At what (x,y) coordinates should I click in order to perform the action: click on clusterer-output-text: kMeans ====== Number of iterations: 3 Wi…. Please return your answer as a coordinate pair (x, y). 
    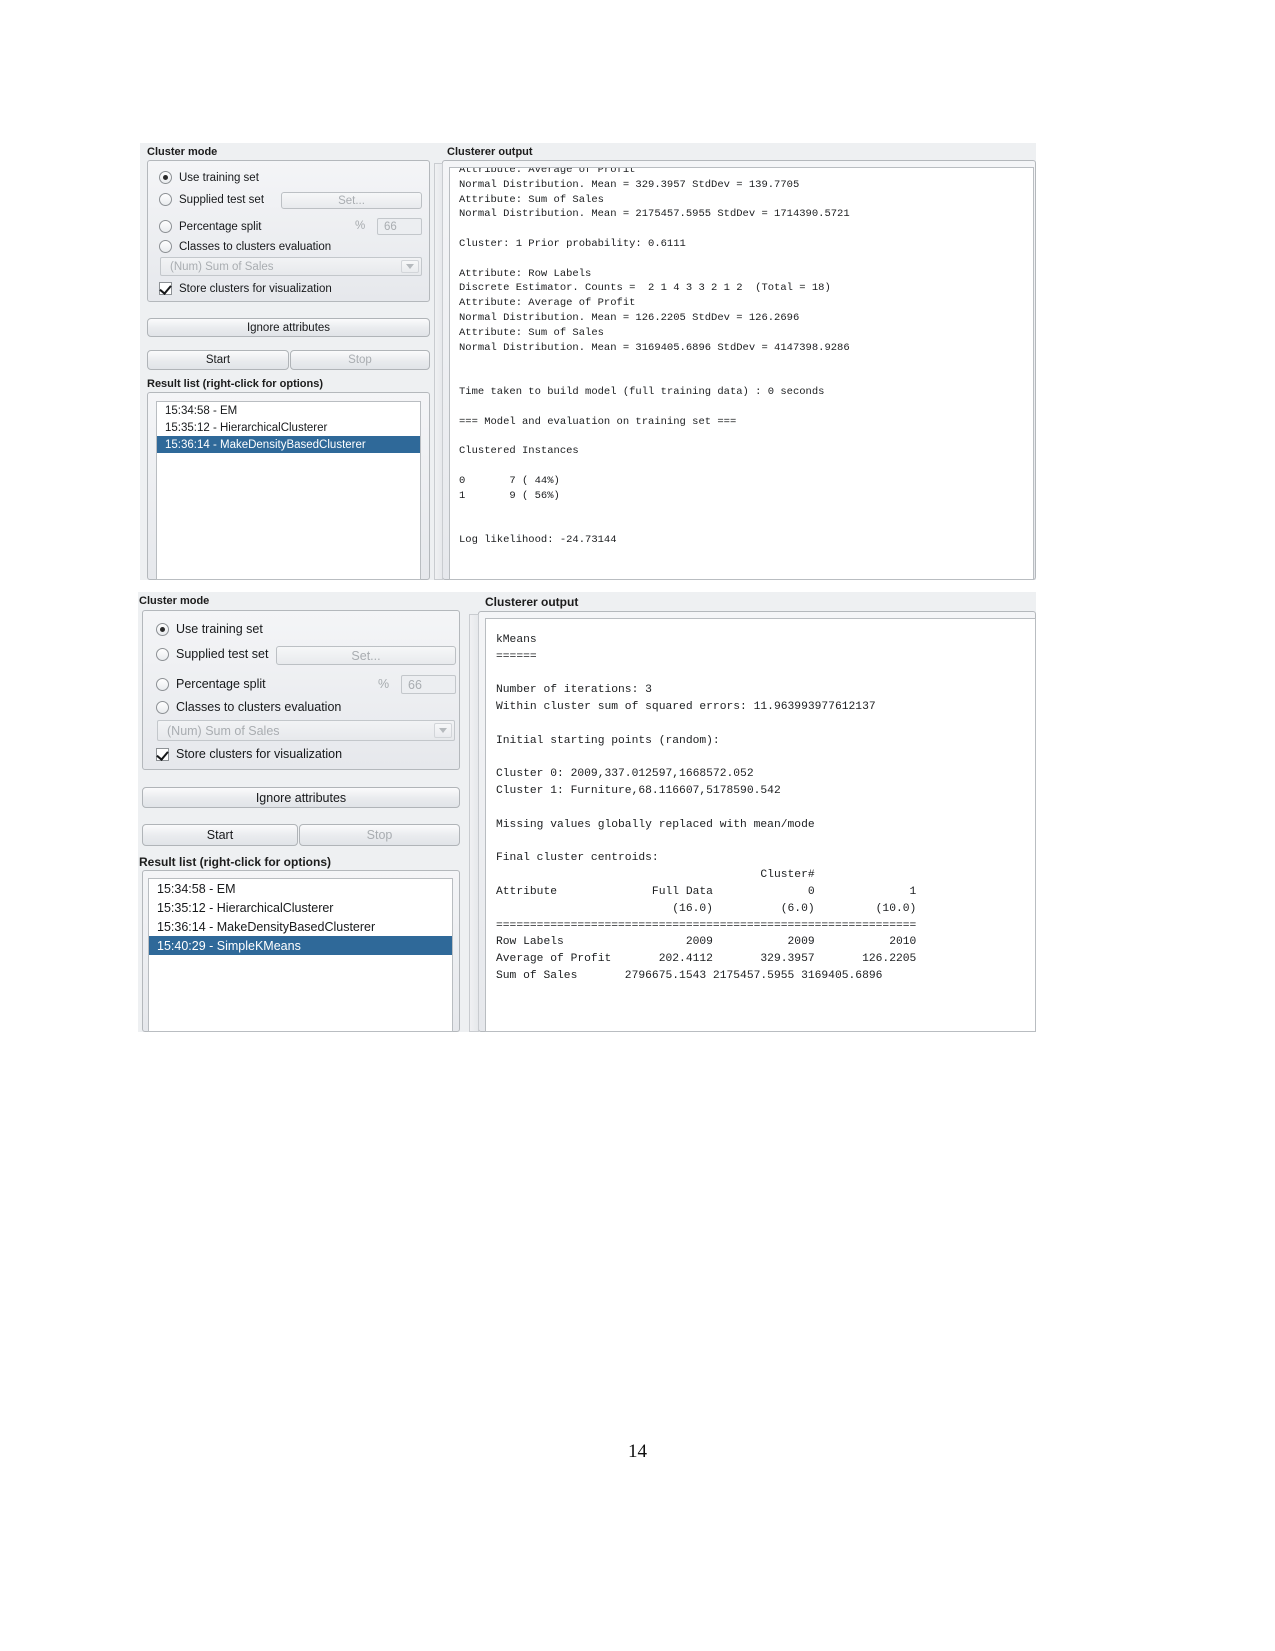
    Looking at the image, I should click on (706, 808).